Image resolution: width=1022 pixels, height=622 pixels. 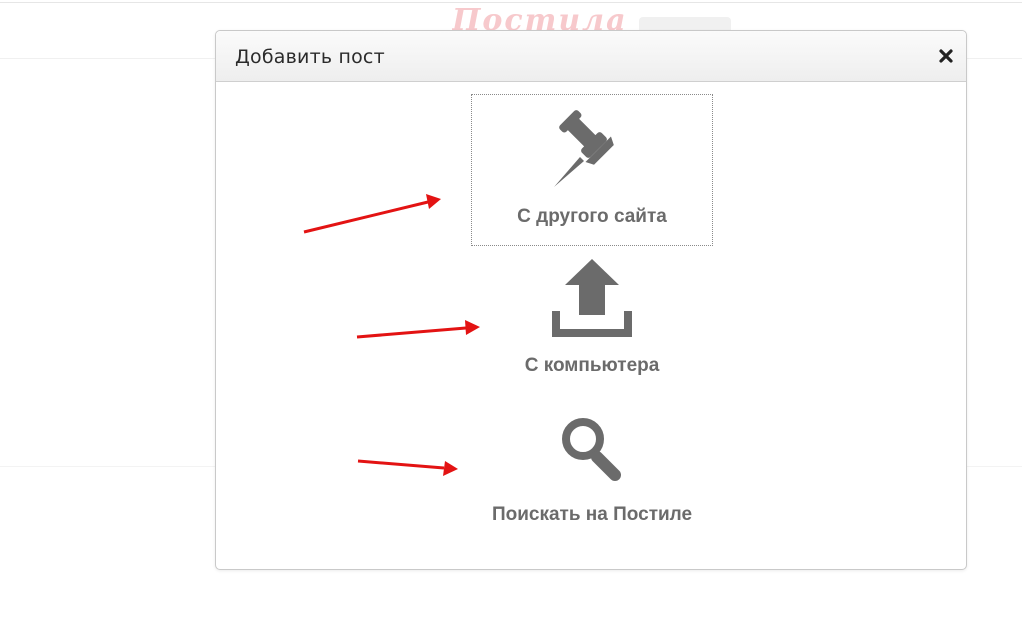 I want to click on pushpin-icon, so click(x=584, y=148).